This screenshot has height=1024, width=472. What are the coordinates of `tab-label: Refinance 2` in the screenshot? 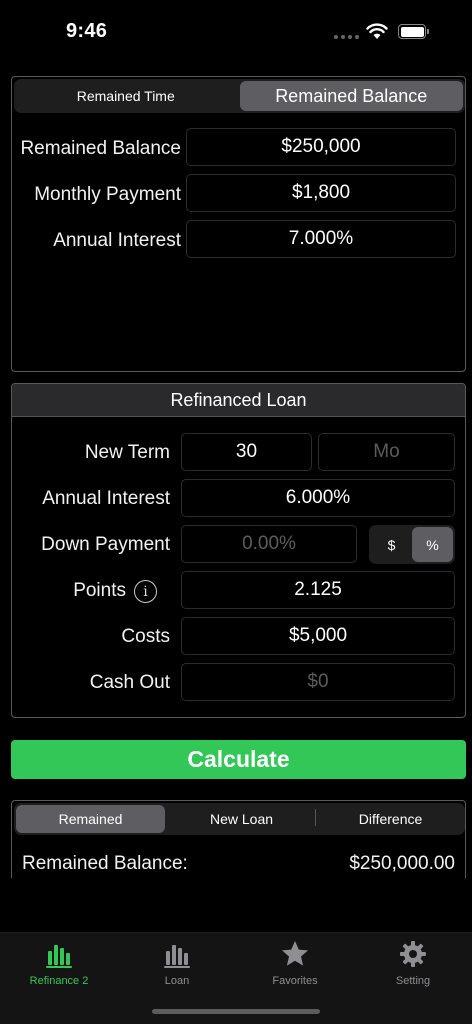 It's located at (59, 981).